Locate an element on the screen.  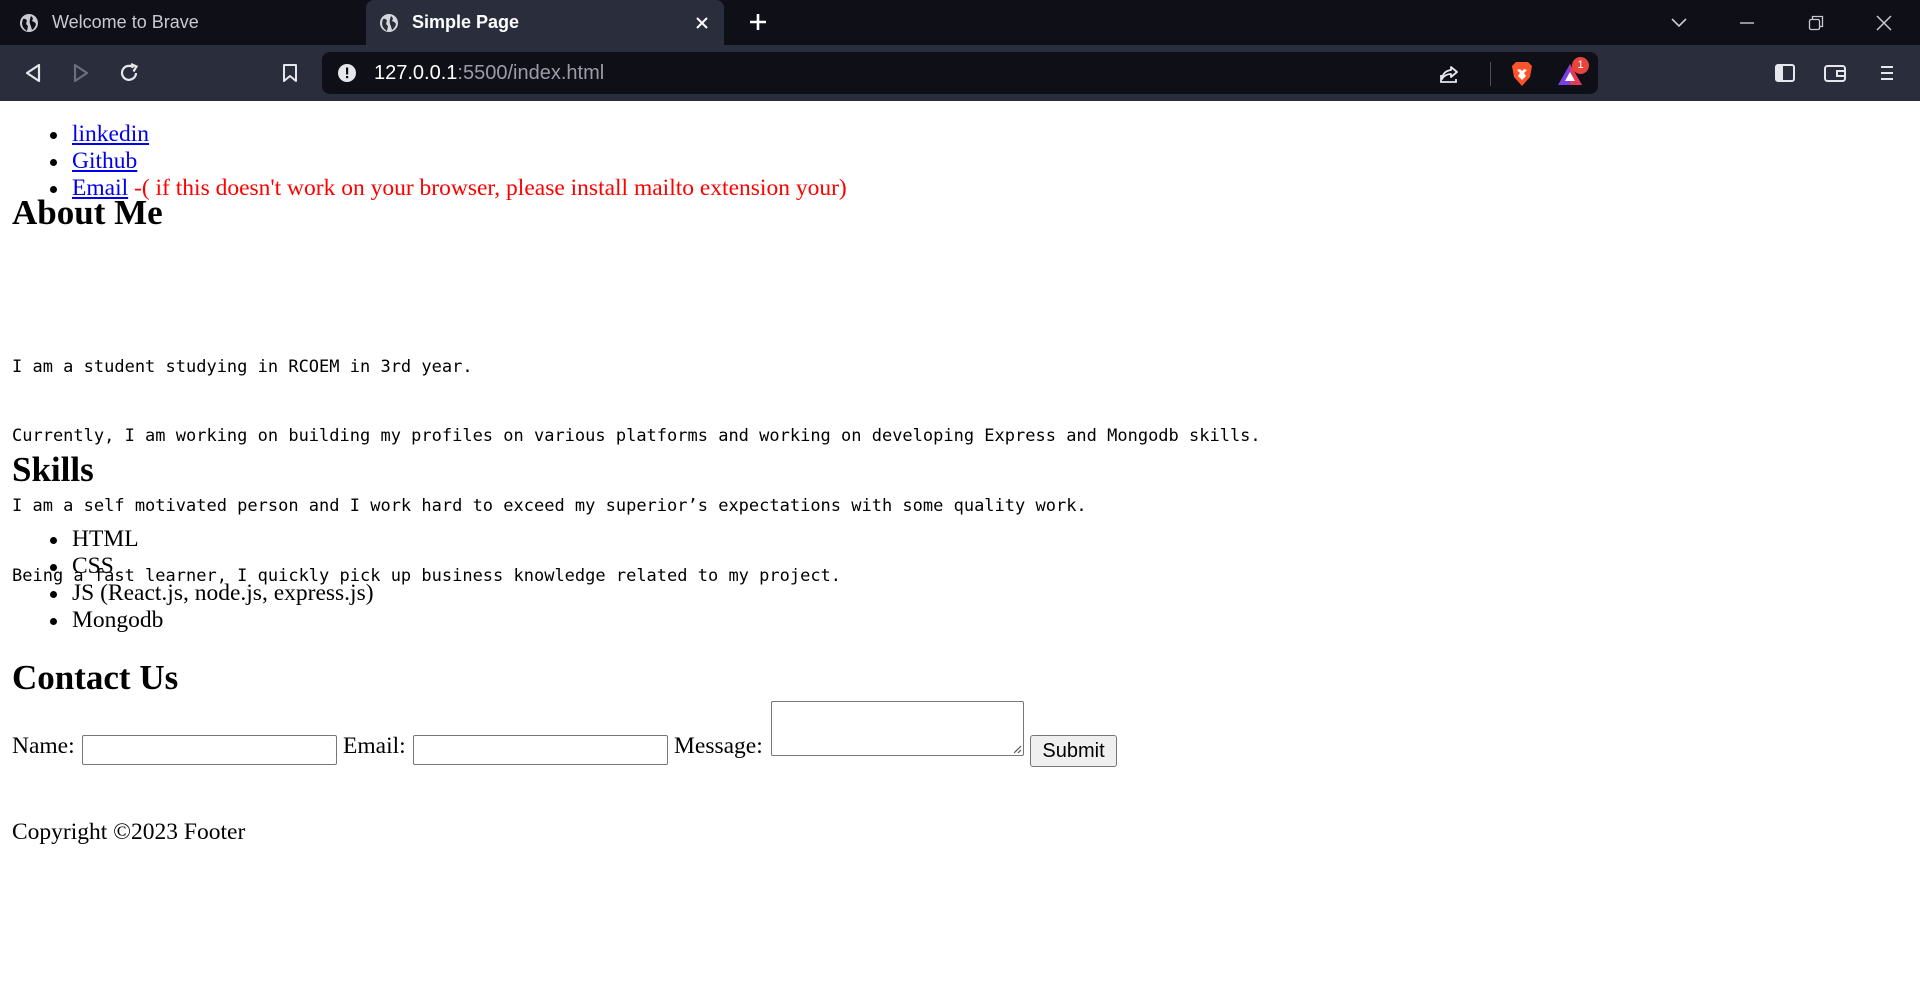
forward-icon is located at coordinates (81, 73).